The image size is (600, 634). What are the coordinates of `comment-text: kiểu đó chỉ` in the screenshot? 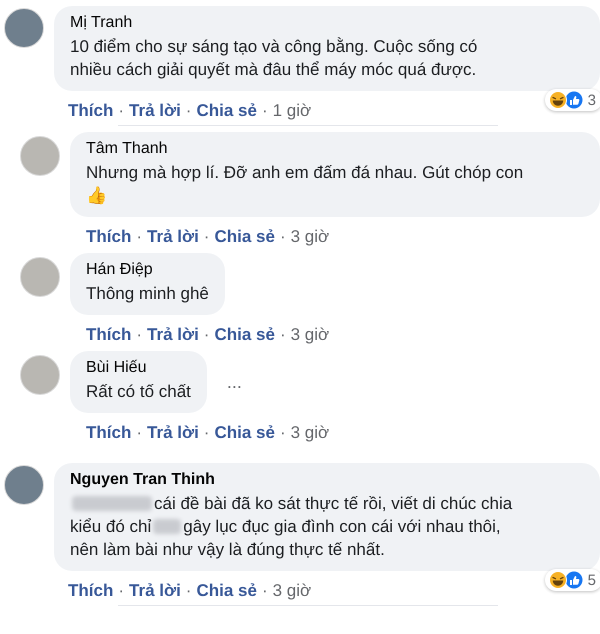 It's located at (111, 527).